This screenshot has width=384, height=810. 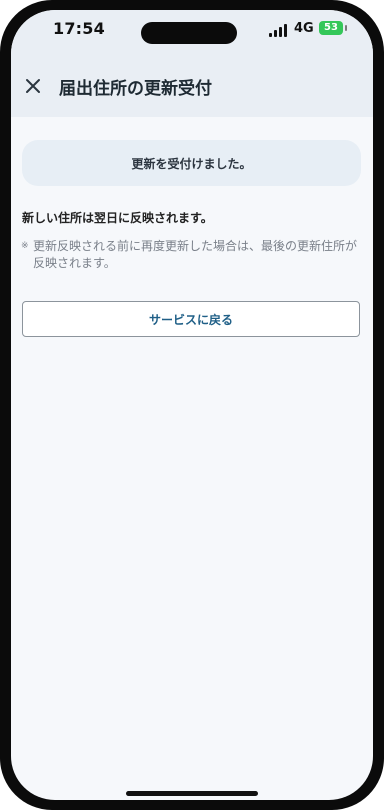 I want to click on info-text: 新しい住所は翌日に反映されます。, so click(x=117, y=218).